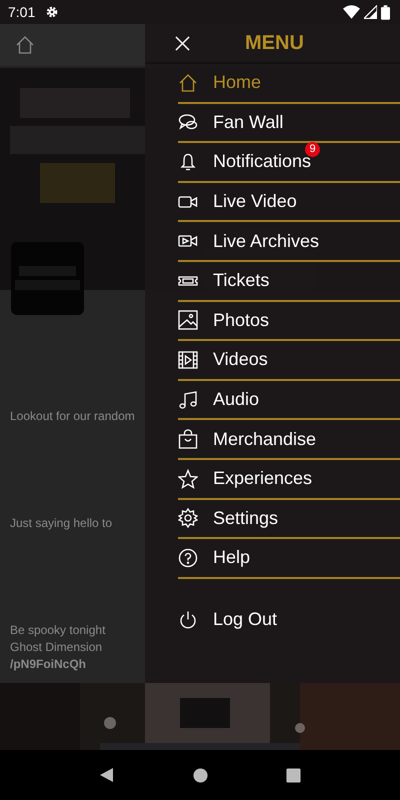  I want to click on close-icon, so click(182, 43).